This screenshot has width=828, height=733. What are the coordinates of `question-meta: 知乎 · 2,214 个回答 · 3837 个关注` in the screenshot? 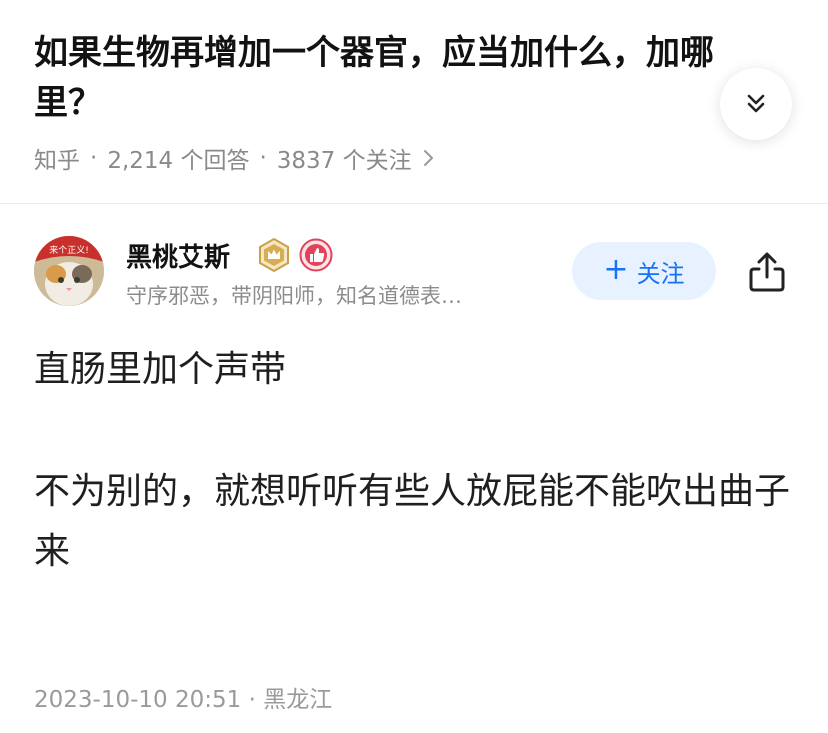 It's located at (235, 158).